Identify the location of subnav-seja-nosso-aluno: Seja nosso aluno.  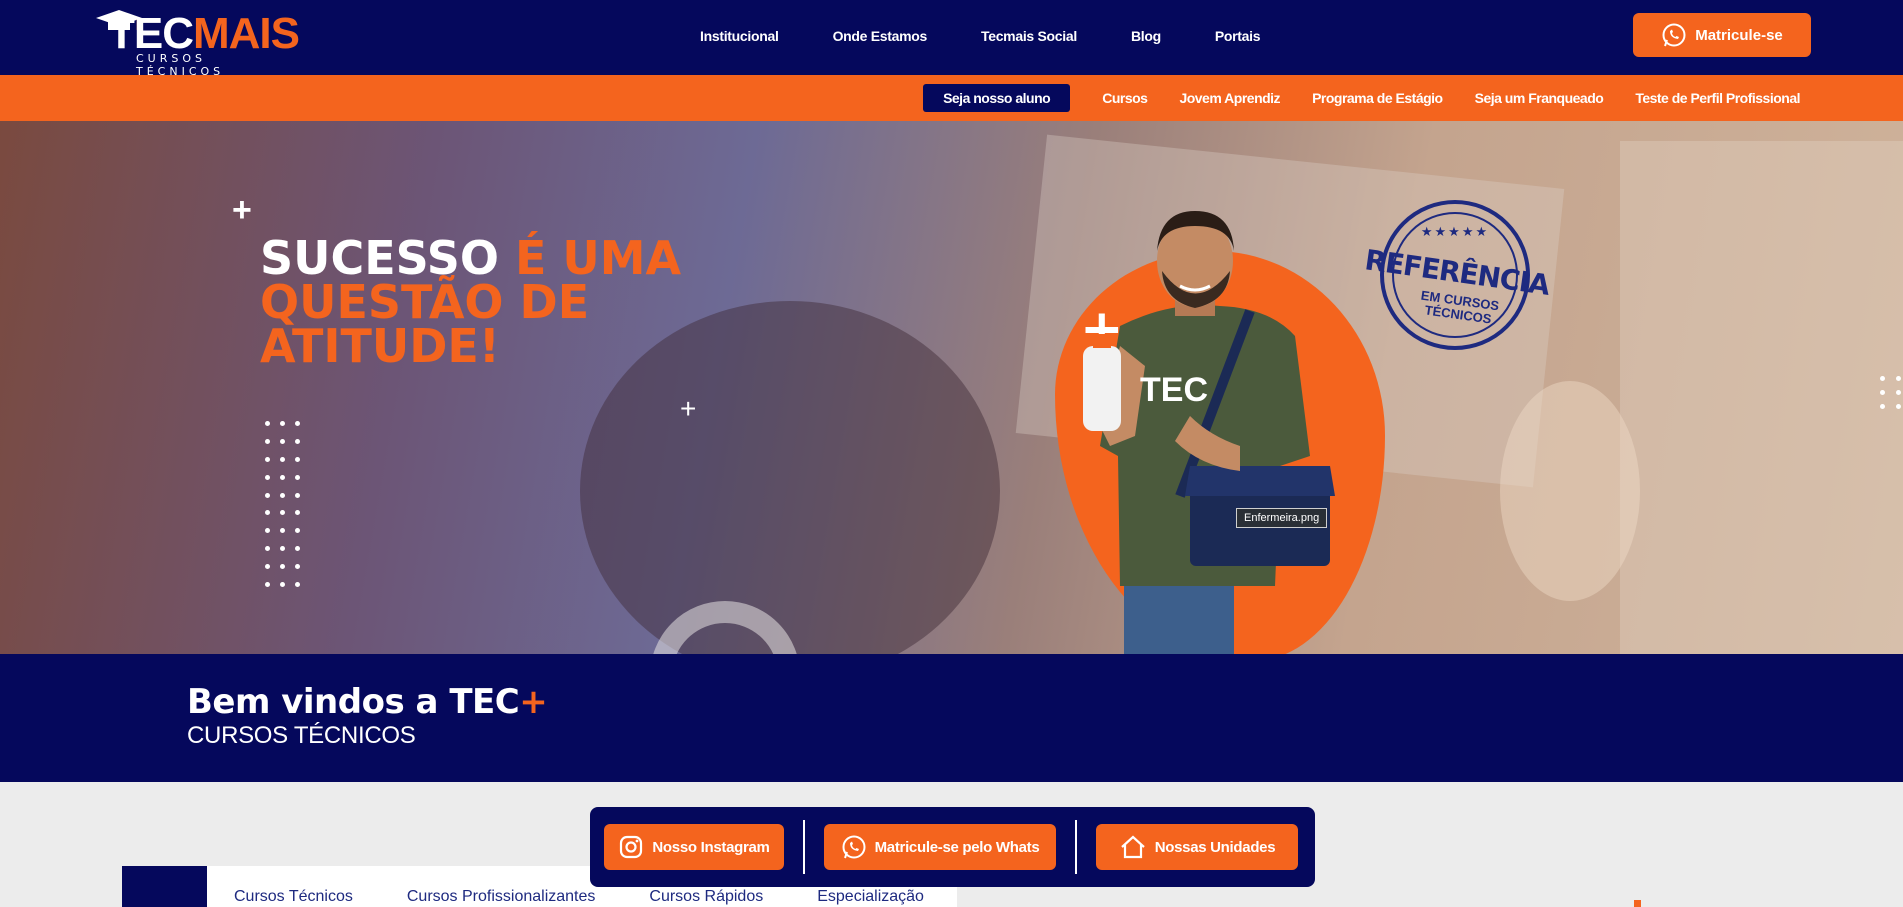
(997, 98).